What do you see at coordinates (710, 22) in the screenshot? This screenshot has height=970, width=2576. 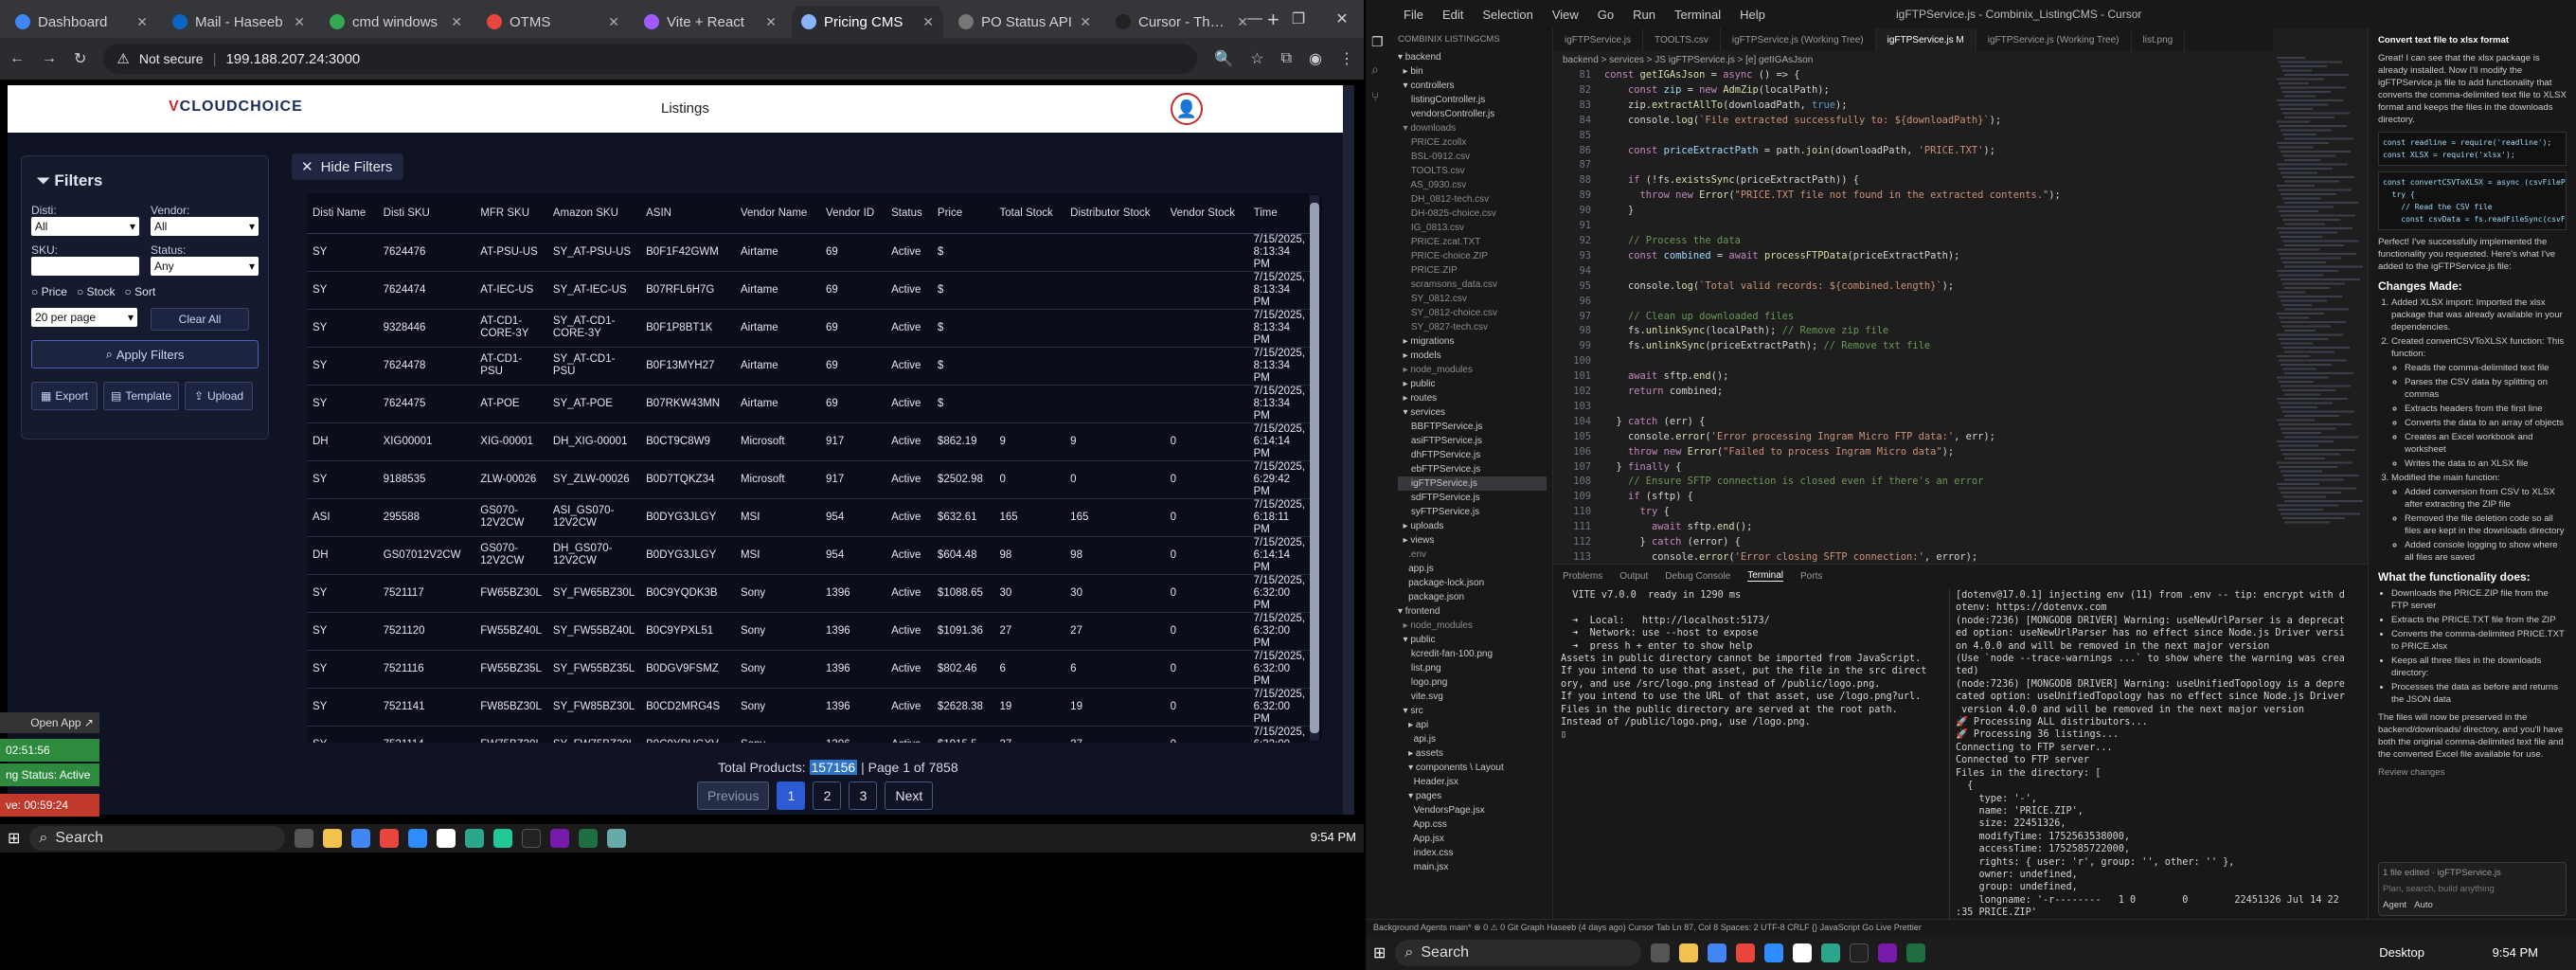 I see `browser-tab: Vite + React ✕` at bounding box center [710, 22].